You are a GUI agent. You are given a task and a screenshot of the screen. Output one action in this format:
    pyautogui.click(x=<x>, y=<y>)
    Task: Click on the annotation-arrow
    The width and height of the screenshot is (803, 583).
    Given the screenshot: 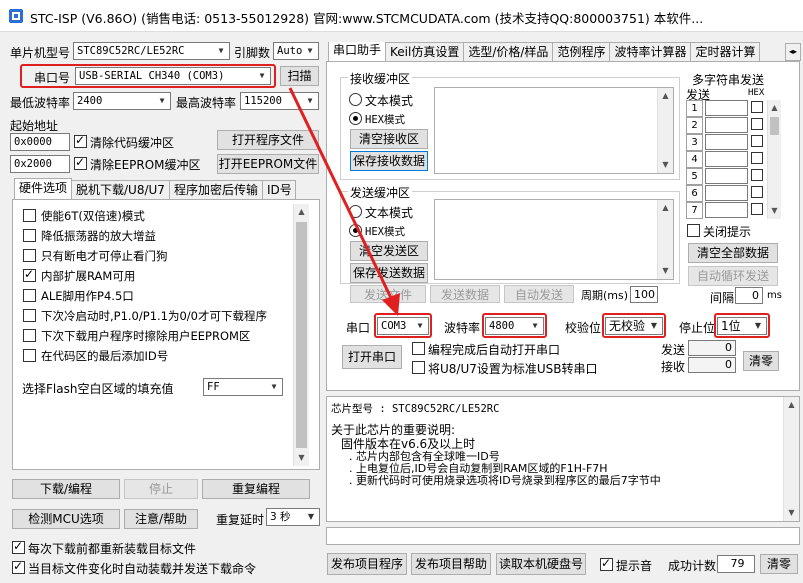 What is the action you would take?
    pyautogui.click(x=344, y=201)
    